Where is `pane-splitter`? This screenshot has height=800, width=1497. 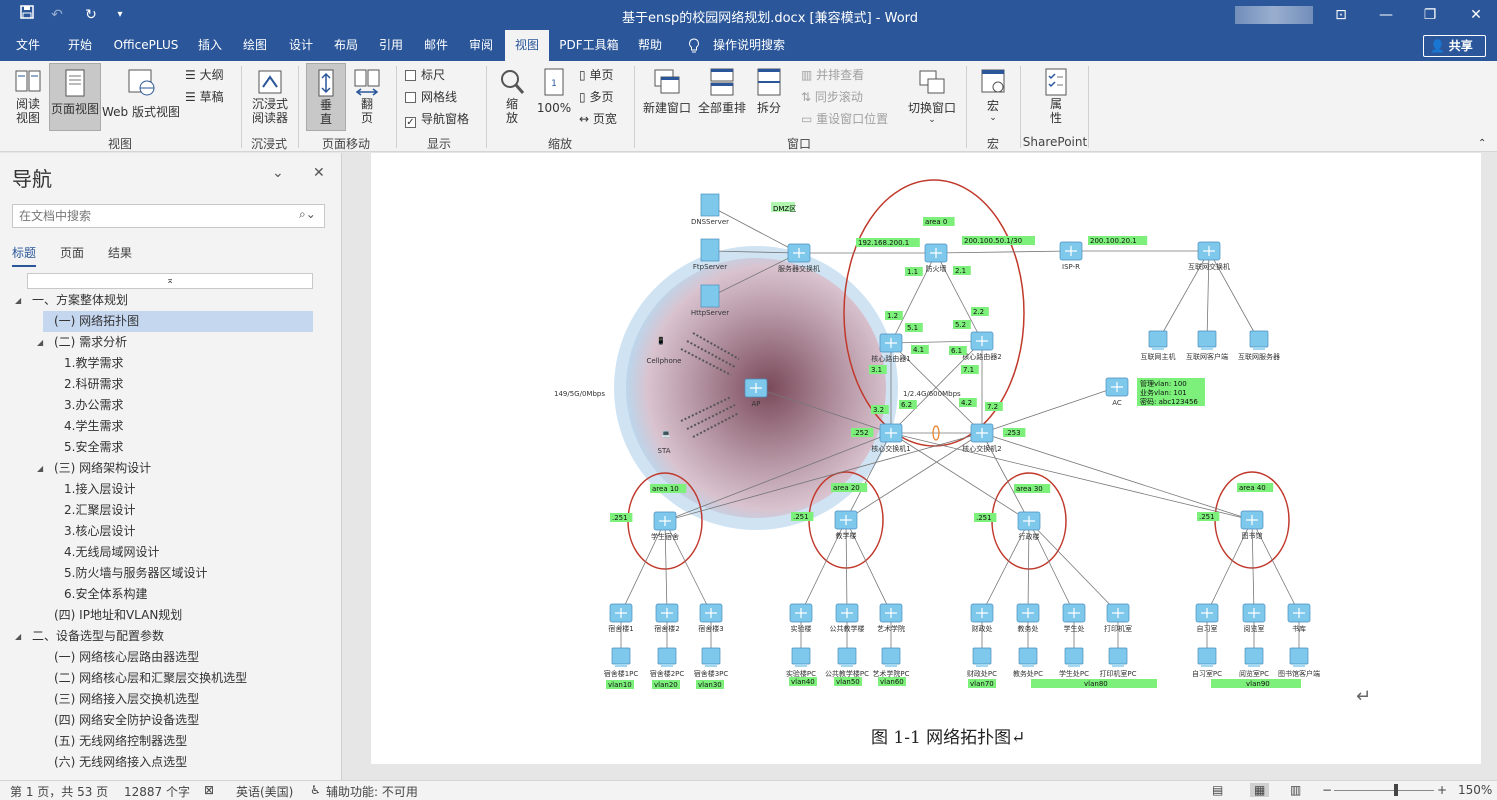
pane-splitter is located at coordinates (356, 466).